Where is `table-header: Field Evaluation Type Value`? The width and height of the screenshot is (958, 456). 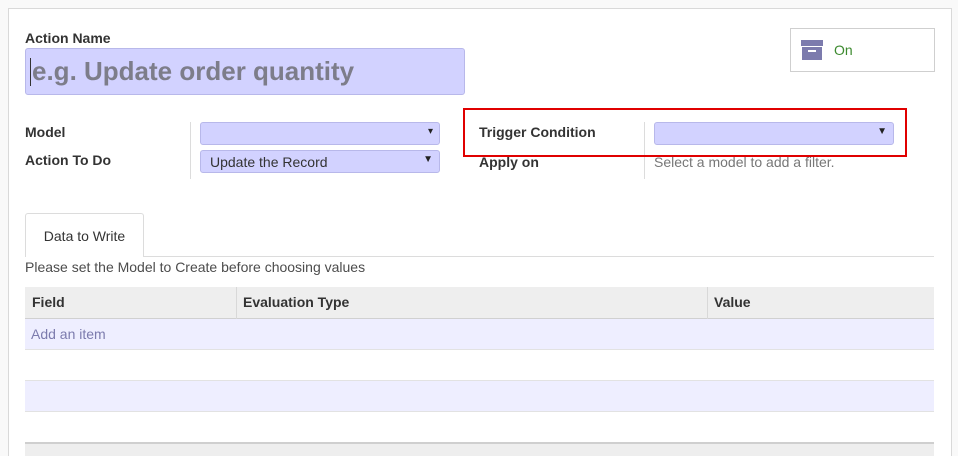
table-header: Field Evaluation Type Value is located at coordinates (479, 303).